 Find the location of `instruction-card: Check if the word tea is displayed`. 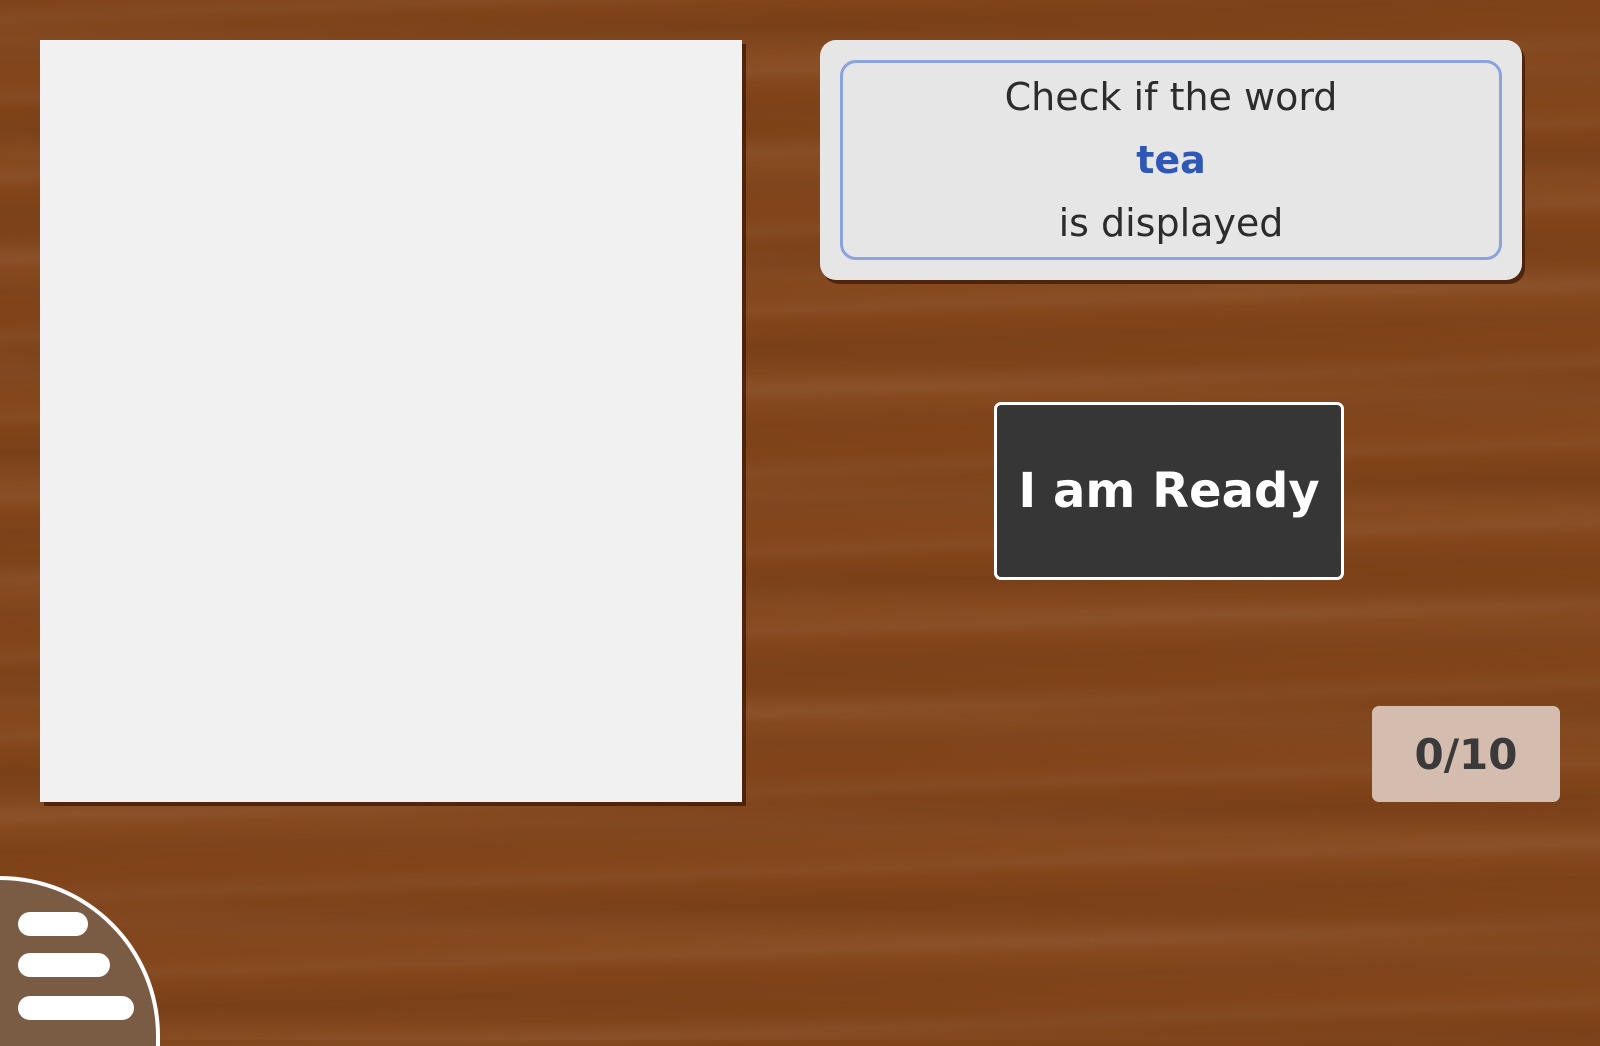

instruction-card: Check if the word tea is displayed is located at coordinates (1171, 160).